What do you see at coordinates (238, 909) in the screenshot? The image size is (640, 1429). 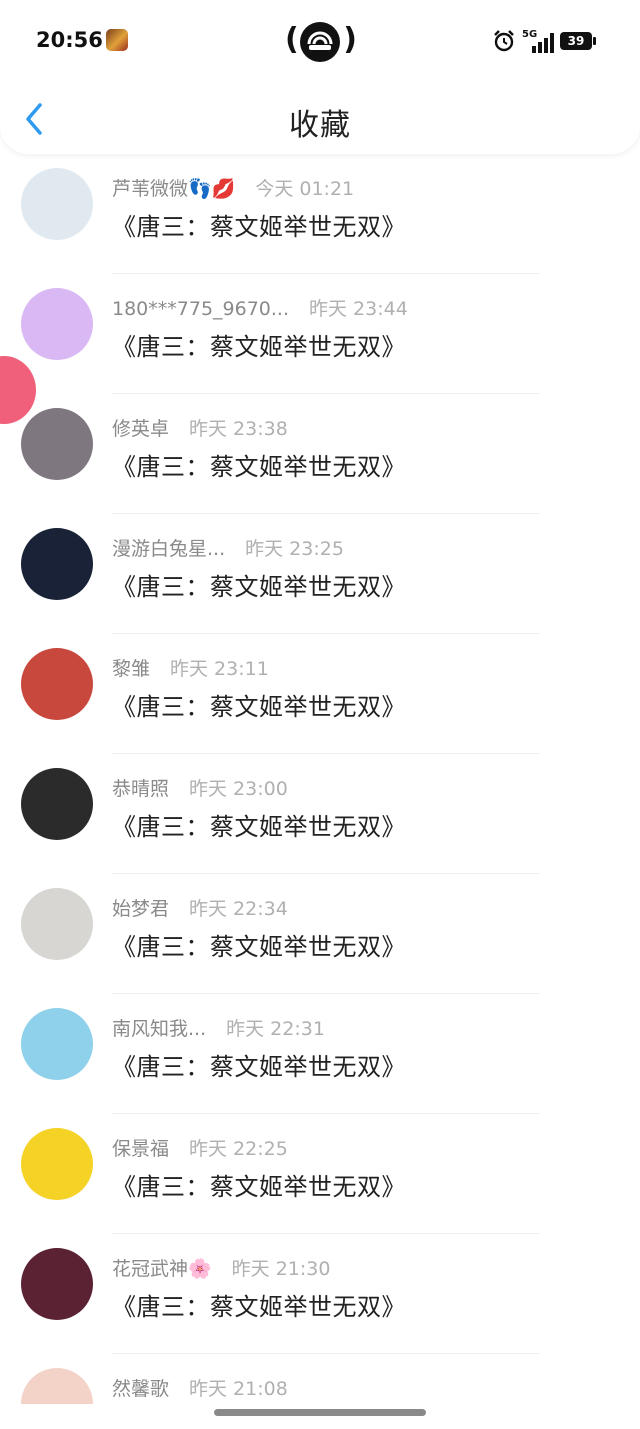 I see `timestamp: 昨天 22:34` at bounding box center [238, 909].